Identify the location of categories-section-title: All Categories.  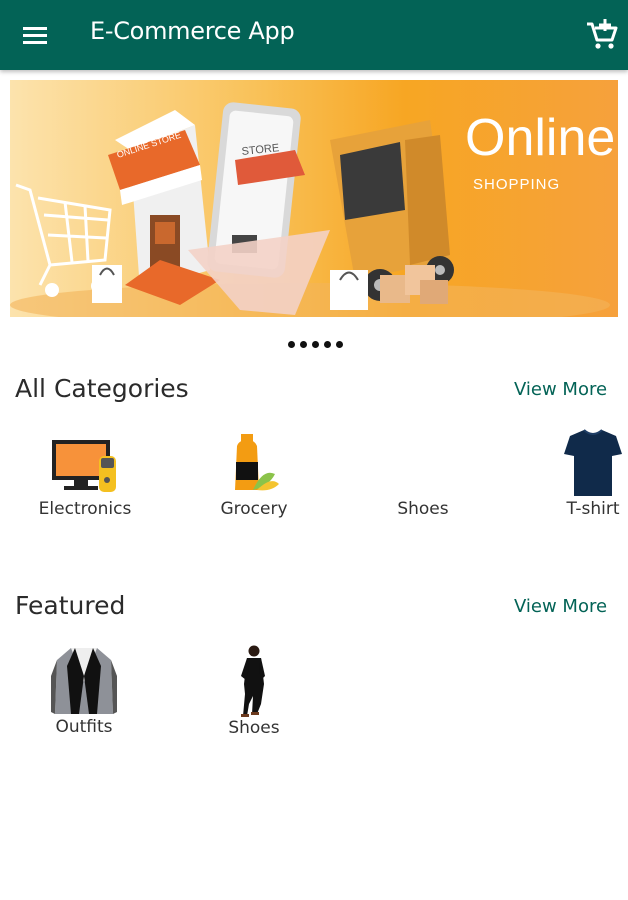
(102, 388).